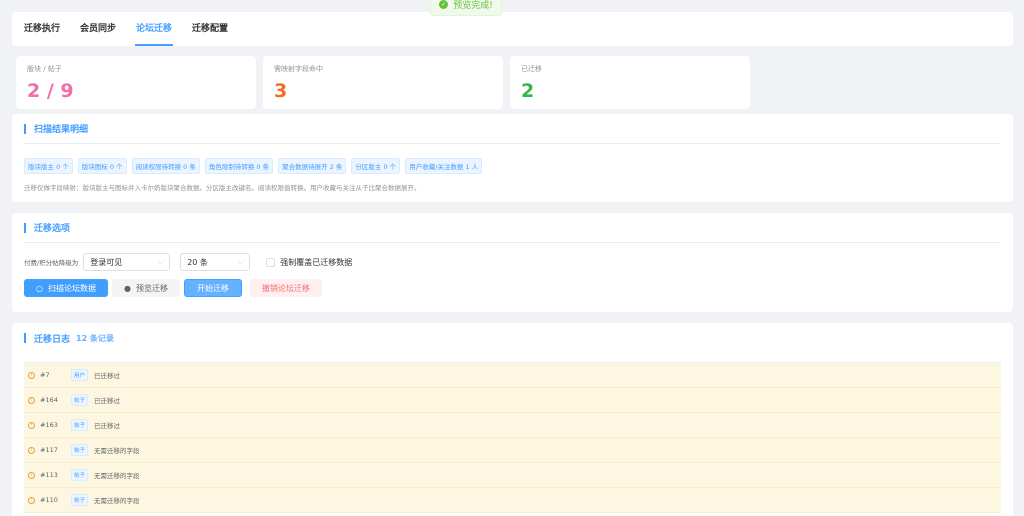 The height and width of the screenshot is (516, 1024). What do you see at coordinates (528, 91) in the screenshot?
I see `stat-value: 2` at bounding box center [528, 91].